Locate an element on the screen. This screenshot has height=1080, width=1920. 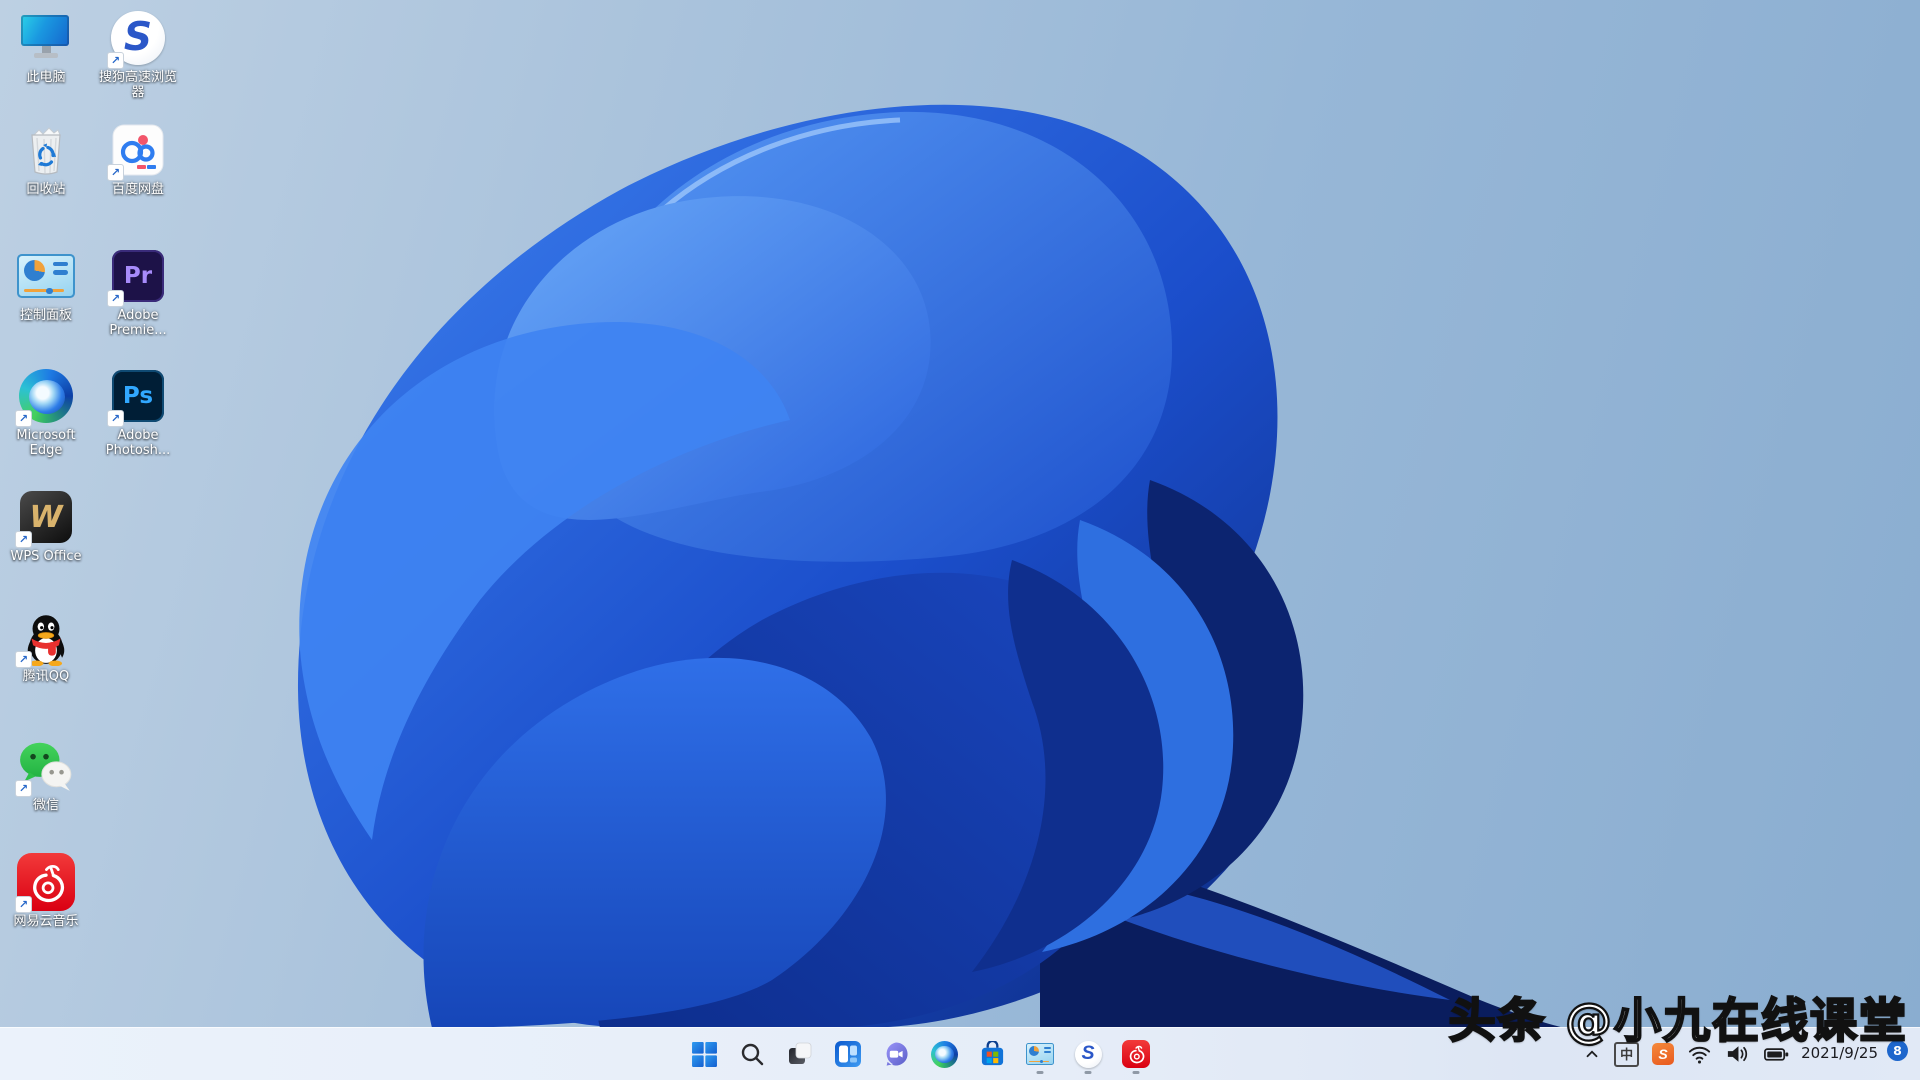
store-button is located at coordinates (992, 1054).